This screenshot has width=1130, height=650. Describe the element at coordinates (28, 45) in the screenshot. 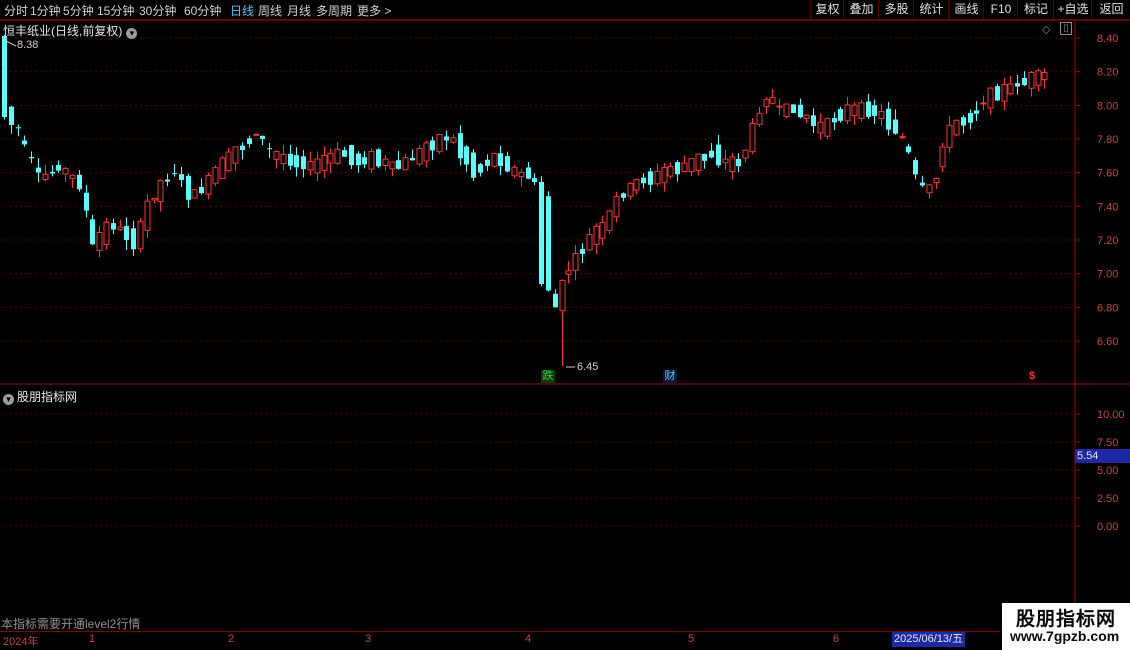

I see `high-price-marker: 8.38` at that location.